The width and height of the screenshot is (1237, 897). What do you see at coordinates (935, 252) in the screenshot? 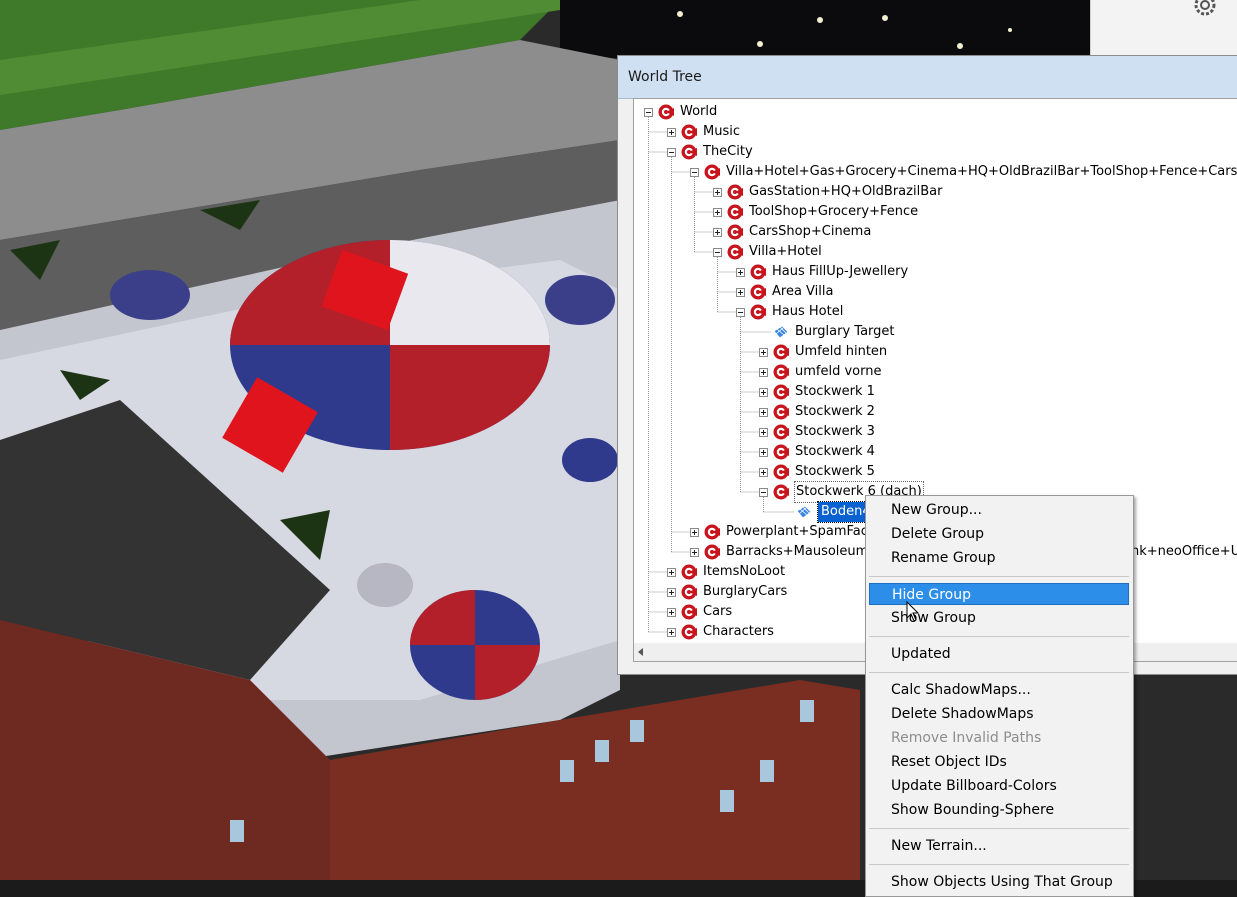
I see `tree-node: Villa+Hotel` at bounding box center [935, 252].